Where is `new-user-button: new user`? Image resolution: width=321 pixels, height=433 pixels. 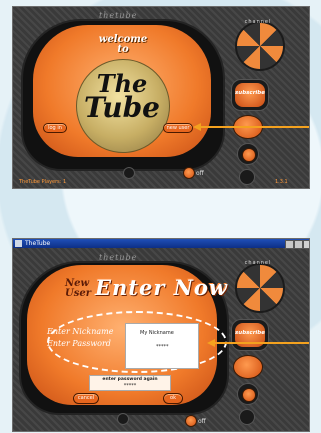
new-user-button: new user is located at coordinates (178, 128).